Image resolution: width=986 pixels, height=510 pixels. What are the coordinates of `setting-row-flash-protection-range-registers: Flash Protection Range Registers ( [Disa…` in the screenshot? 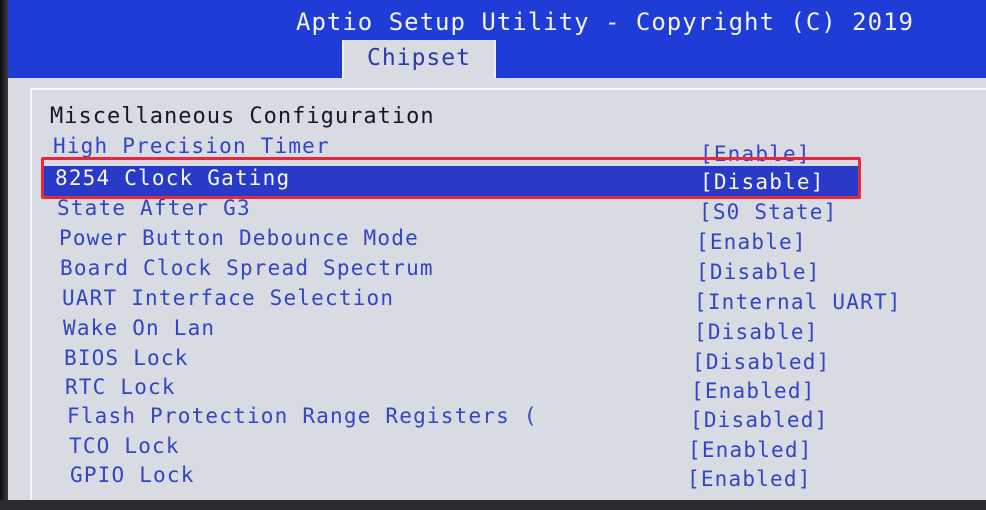 It's located at (493, 419).